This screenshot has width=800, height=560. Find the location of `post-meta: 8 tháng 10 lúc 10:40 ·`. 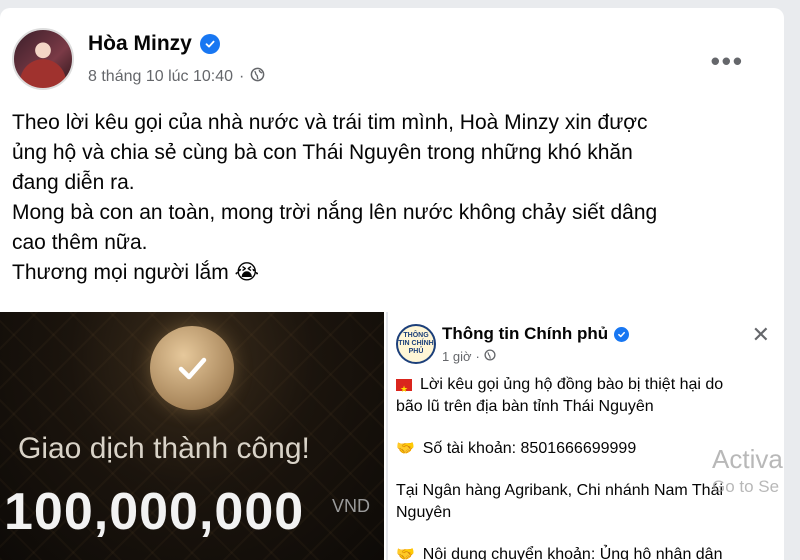

post-meta: 8 tháng 10 lúc 10:40 · is located at coordinates (176, 77).